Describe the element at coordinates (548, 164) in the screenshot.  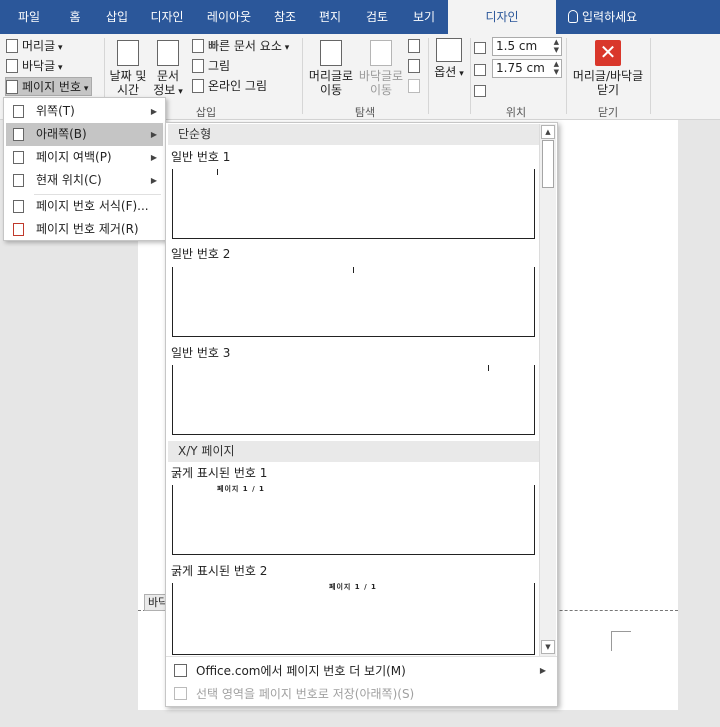
I see `scrollbar-thumb` at that location.